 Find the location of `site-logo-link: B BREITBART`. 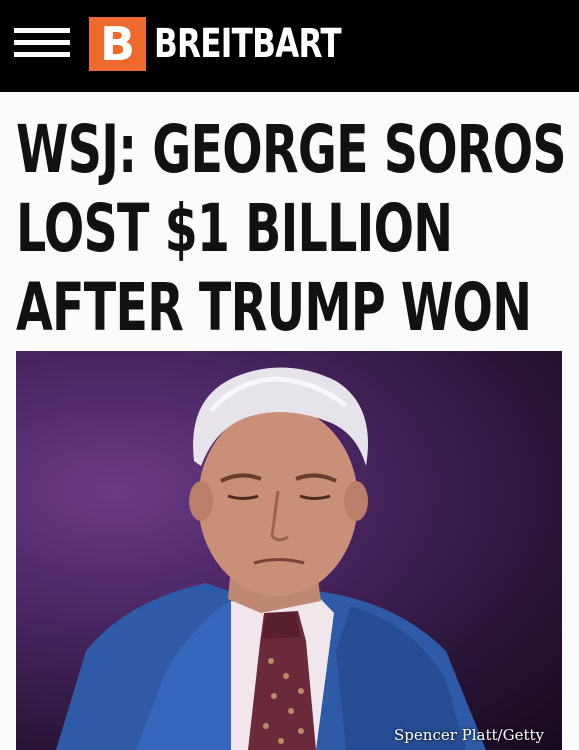

site-logo-link: B BREITBART is located at coordinates (241, 44).